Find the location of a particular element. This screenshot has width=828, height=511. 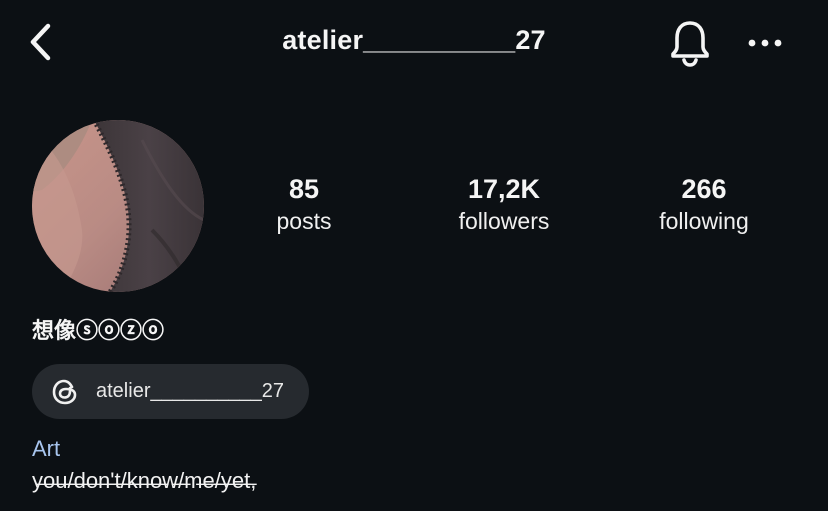

avatar is located at coordinates (118, 206).